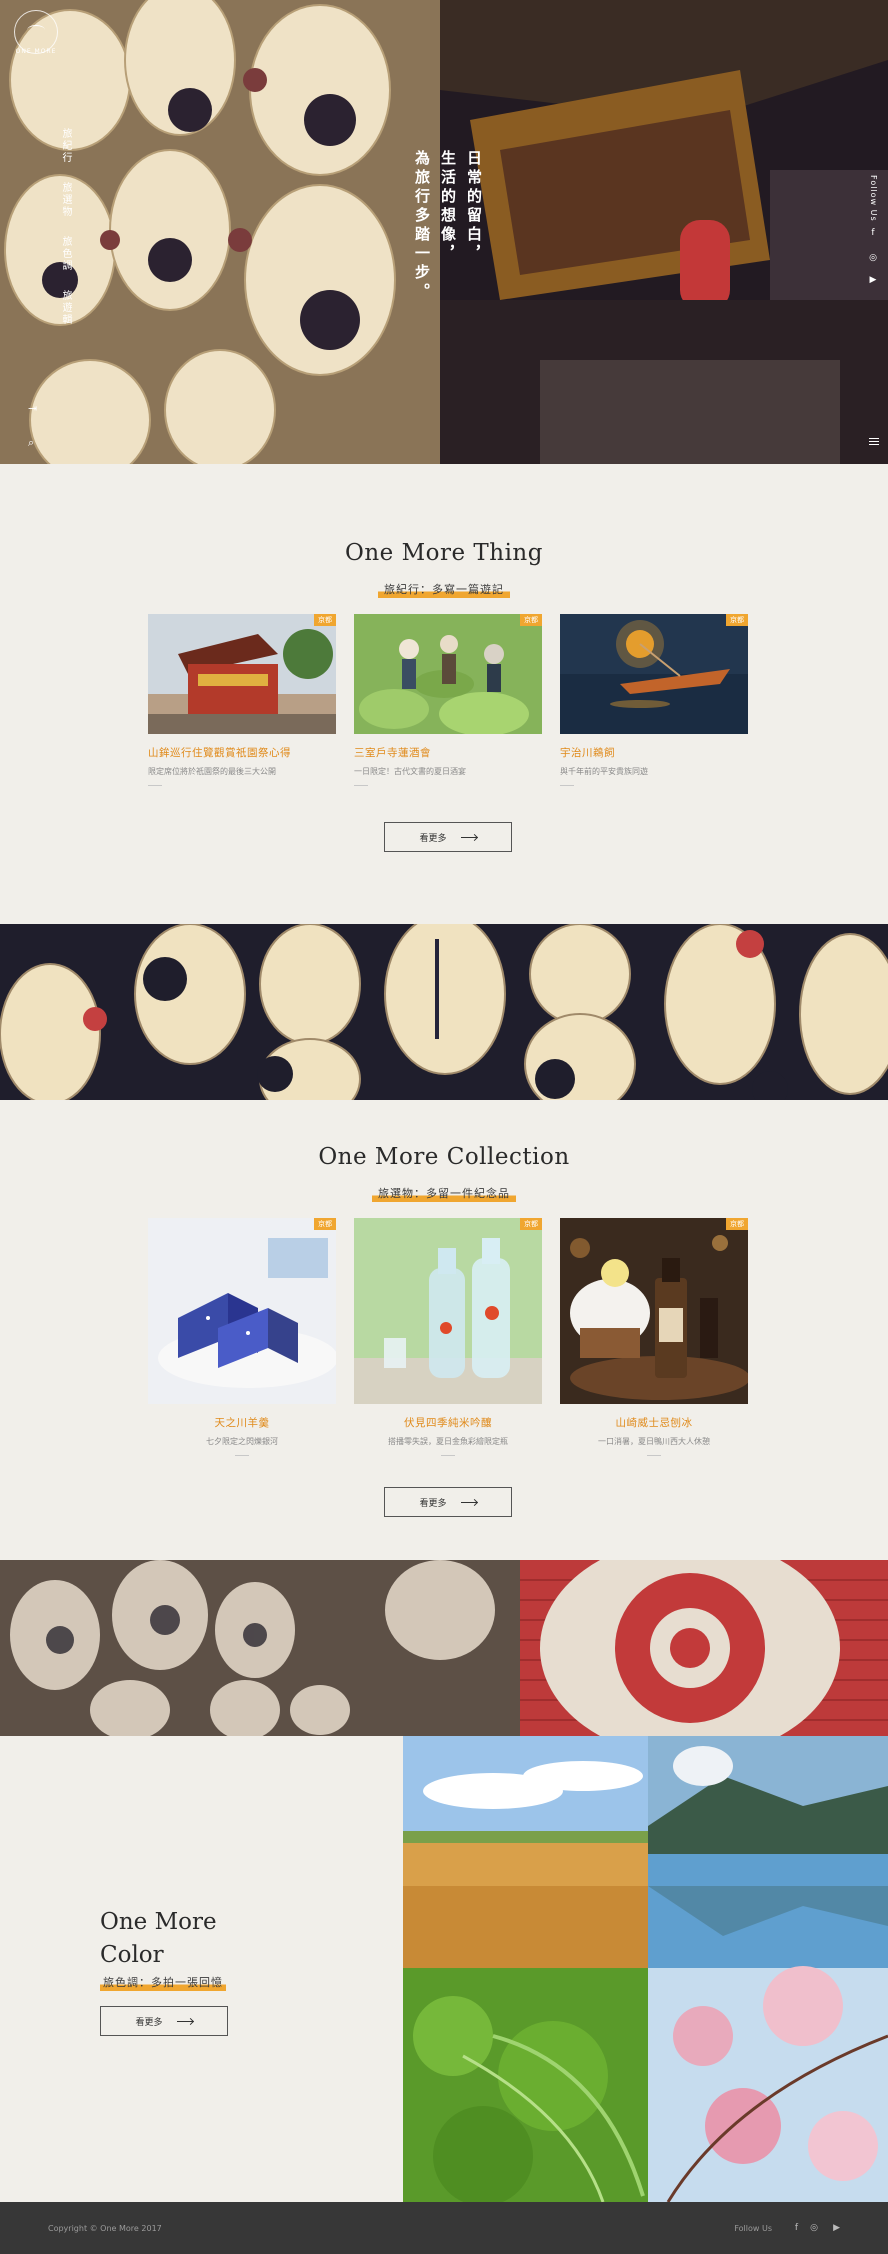  I want to click on product-card: 京都 山崎威士忌刨冰 一口消暑，夏日鴨川西大人休憩, so click(654, 1337).